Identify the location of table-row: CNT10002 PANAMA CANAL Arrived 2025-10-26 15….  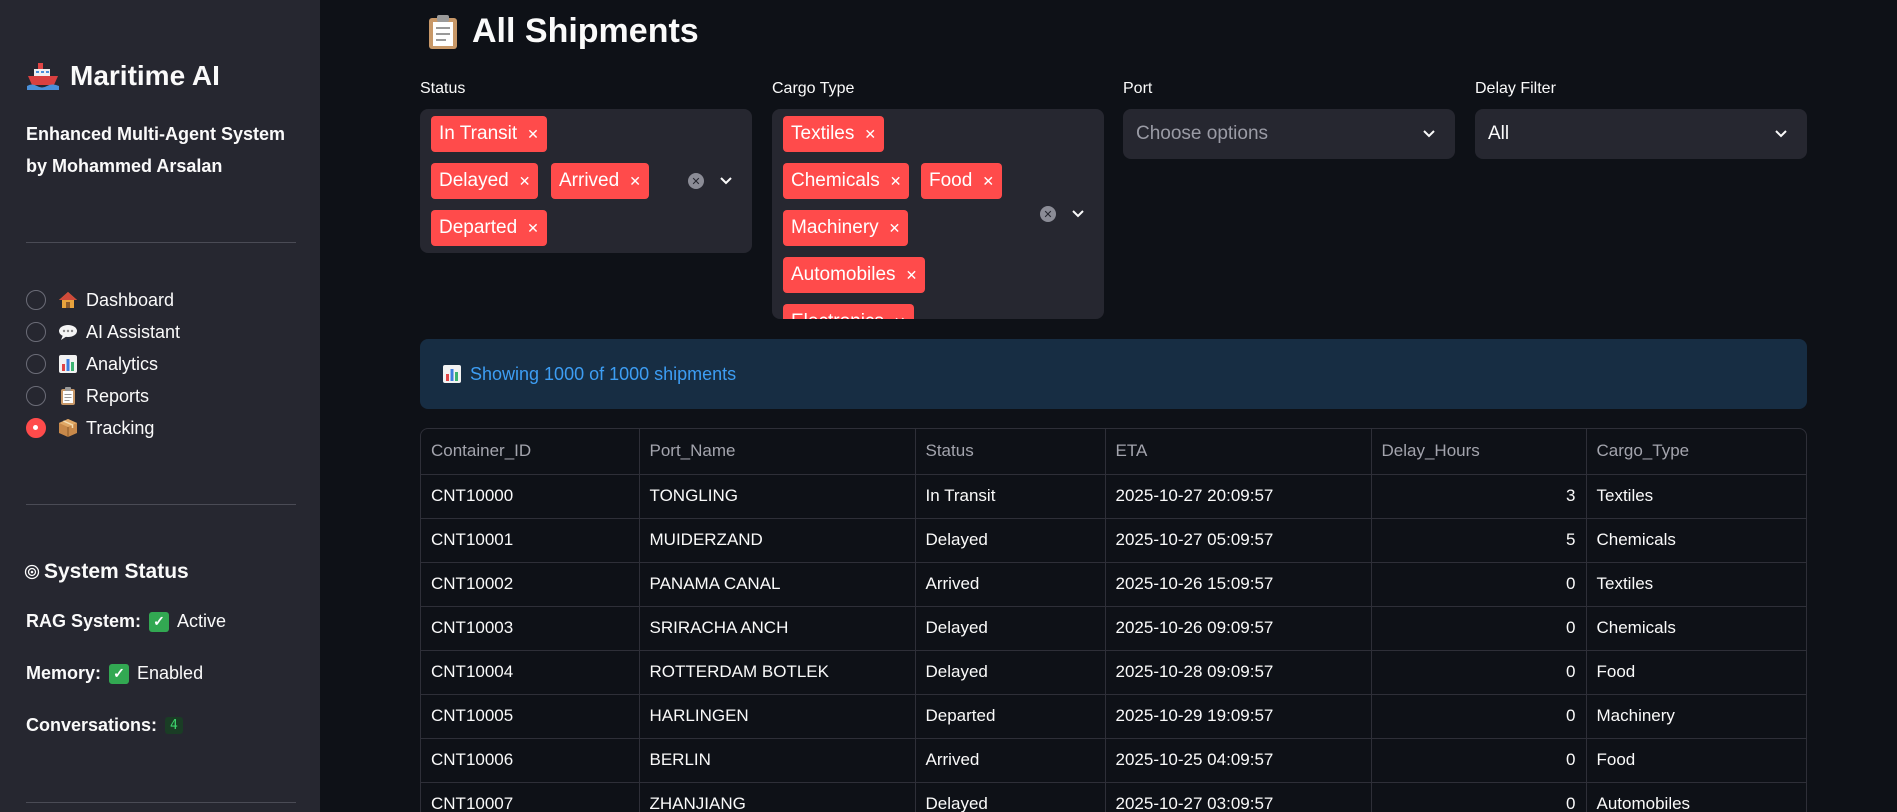
(1113, 584).